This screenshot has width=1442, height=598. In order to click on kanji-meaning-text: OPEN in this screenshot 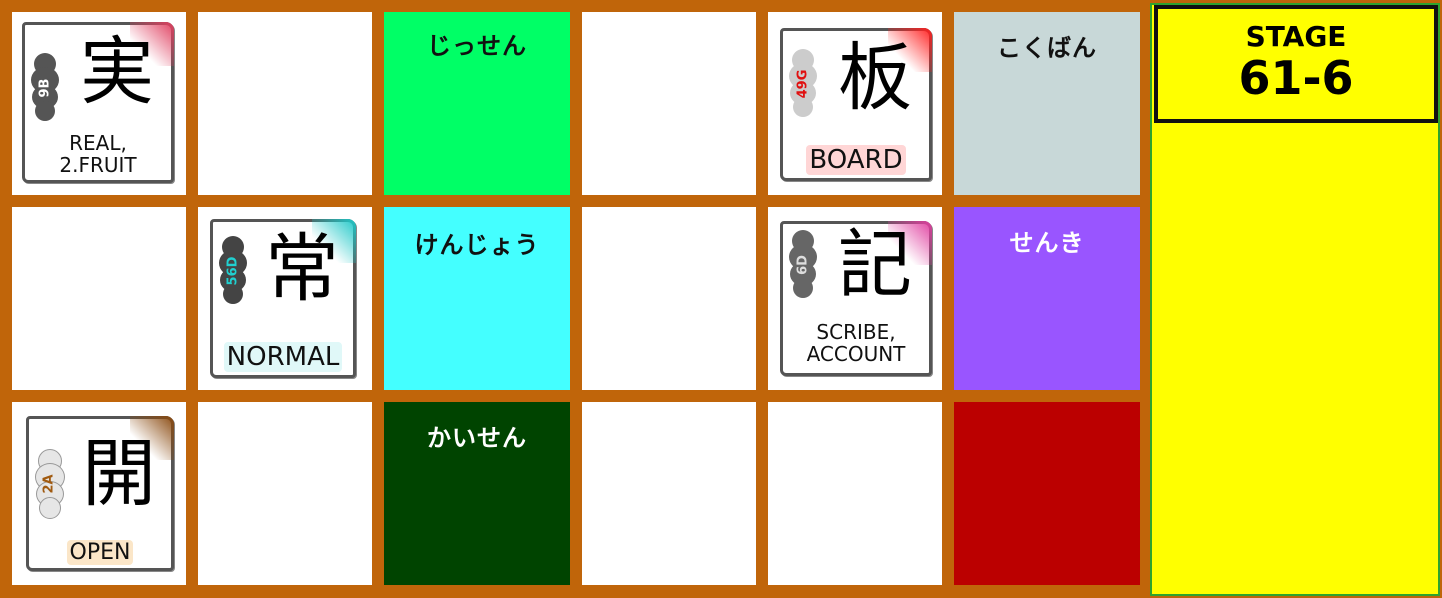, I will do `click(100, 552)`.